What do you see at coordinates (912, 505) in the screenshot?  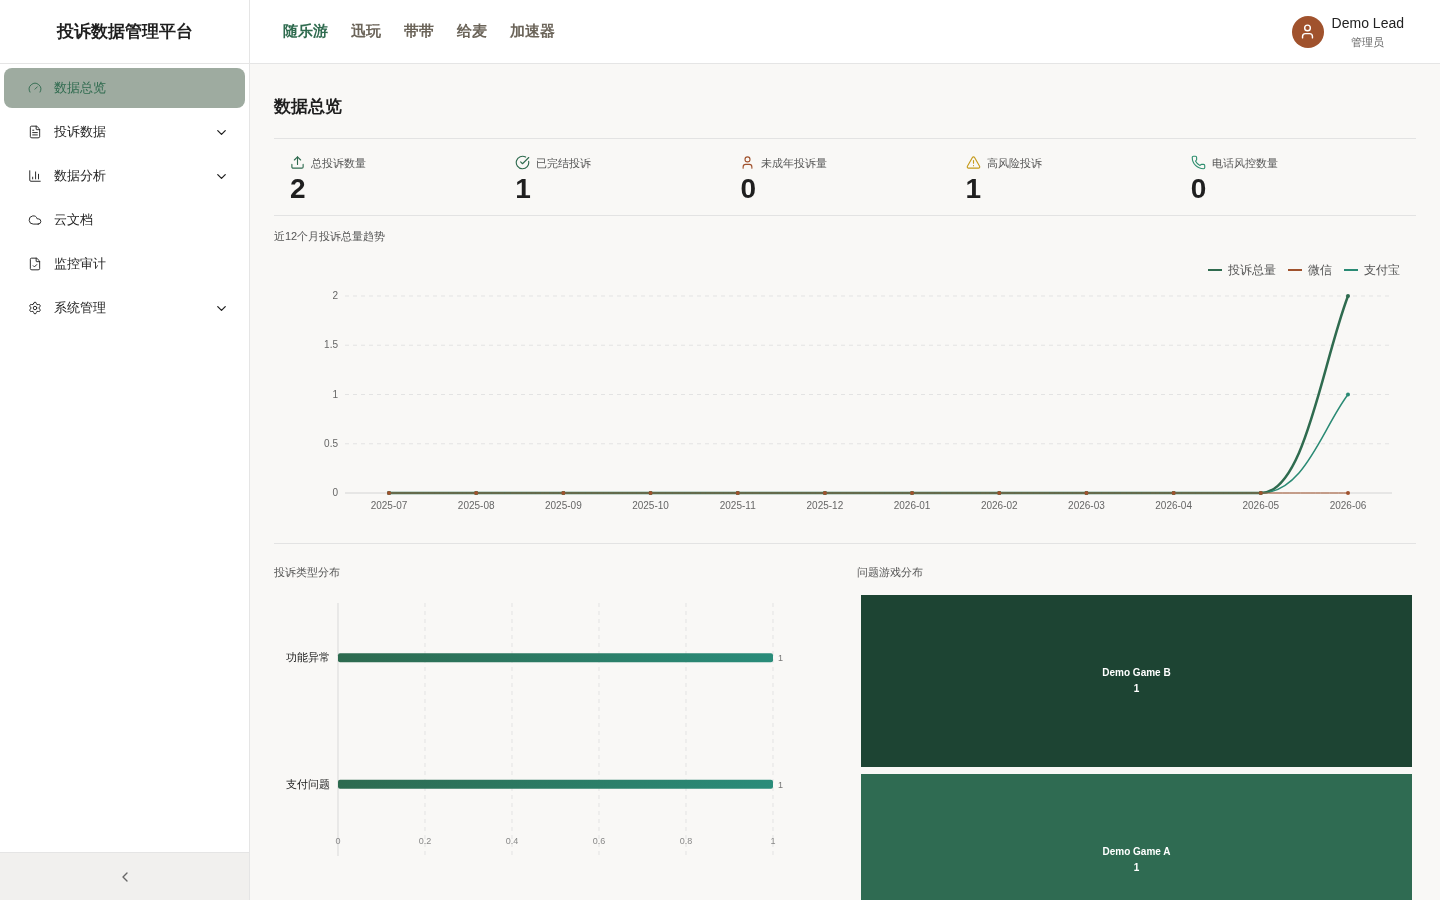 I see `axis-tick-label: 2026-01` at bounding box center [912, 505].